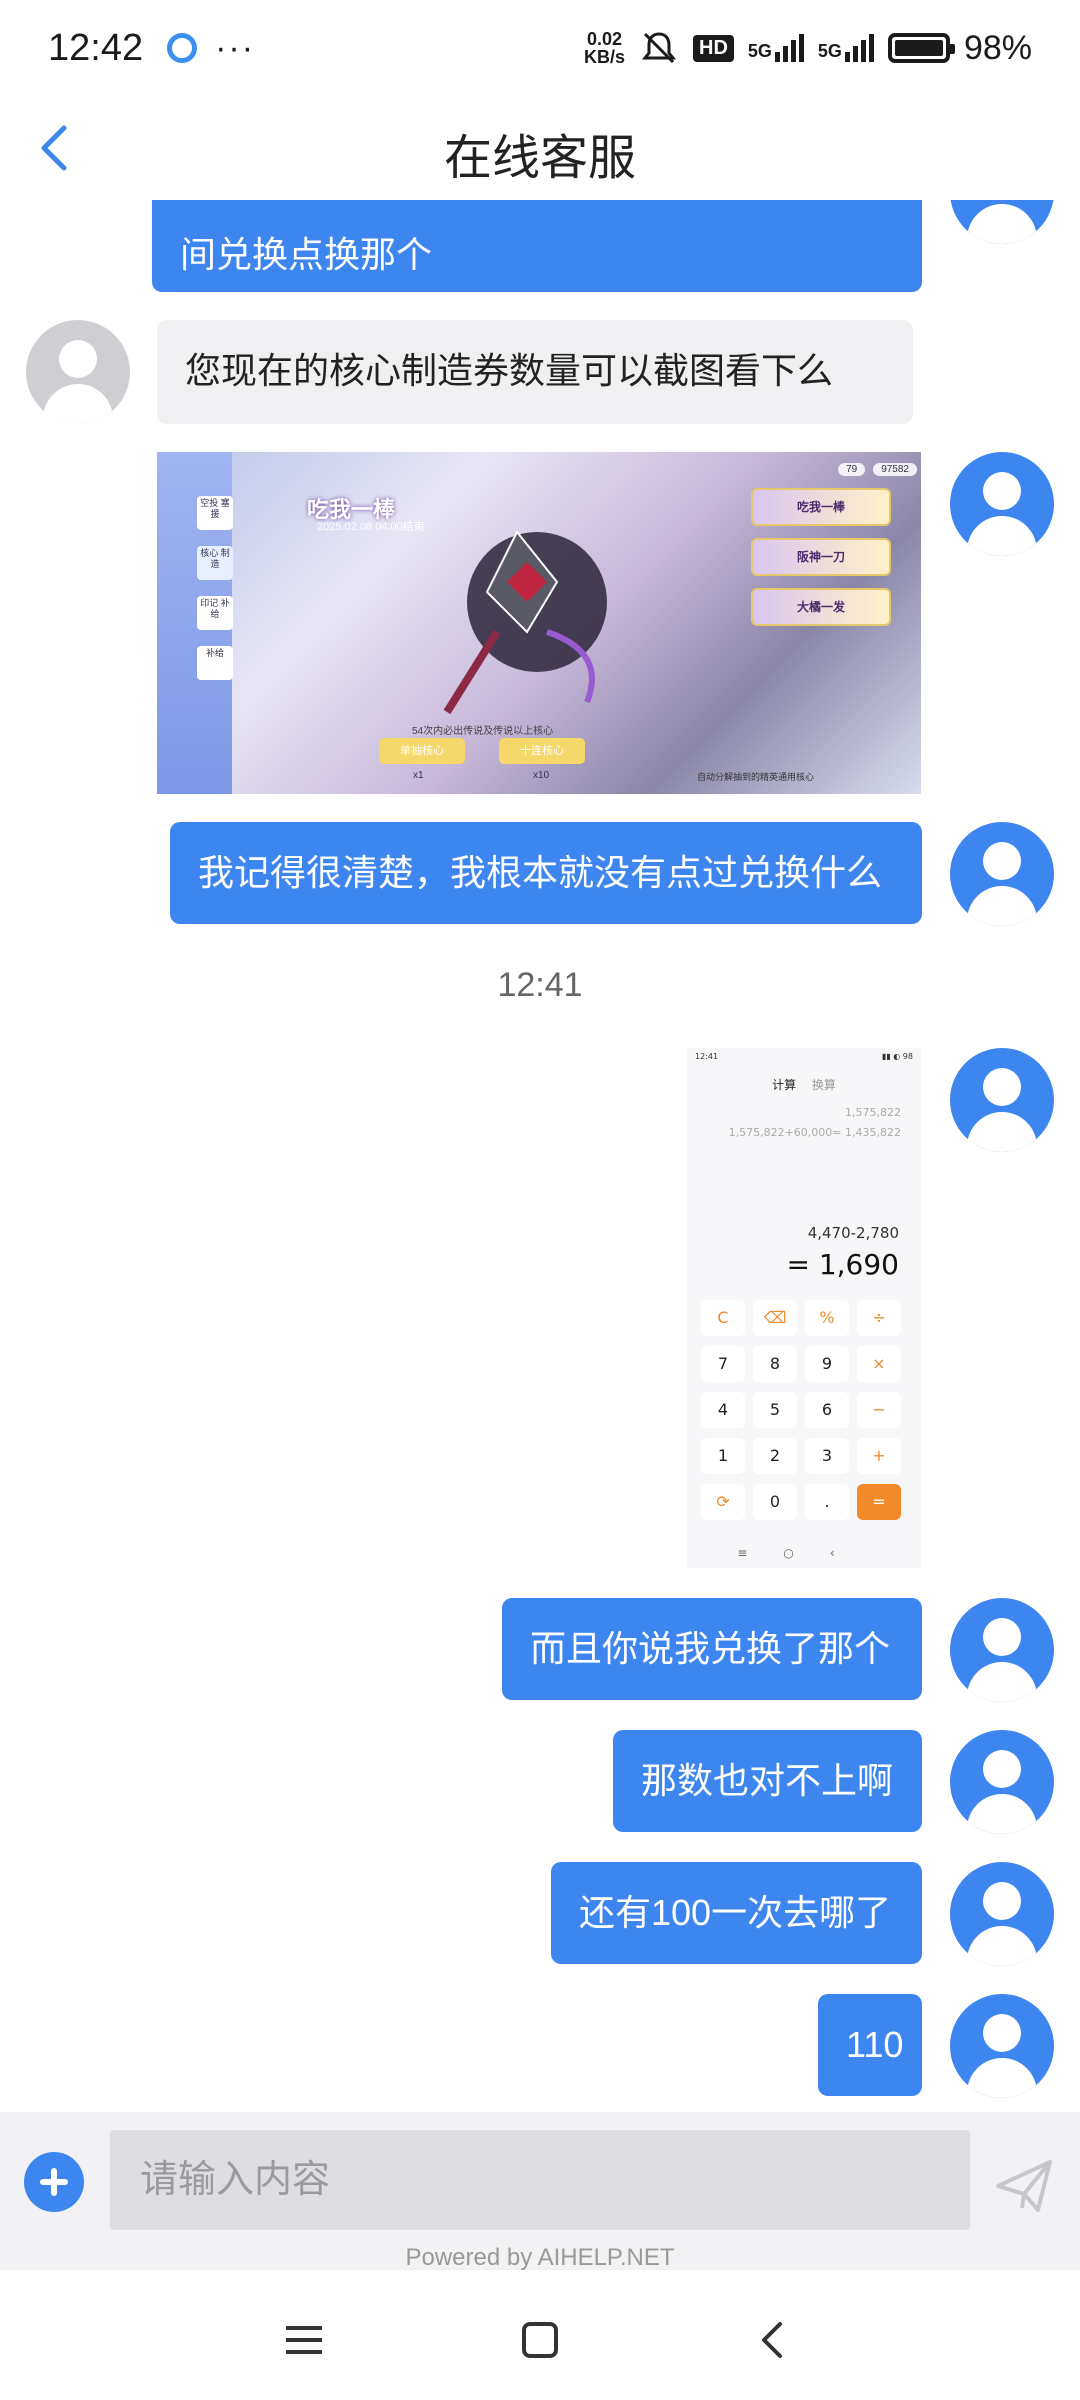  What do you see at coordinates (784, 1085) in the screenshot?
I see `calc-tab: 计算` at bounding box center [784, 1085].